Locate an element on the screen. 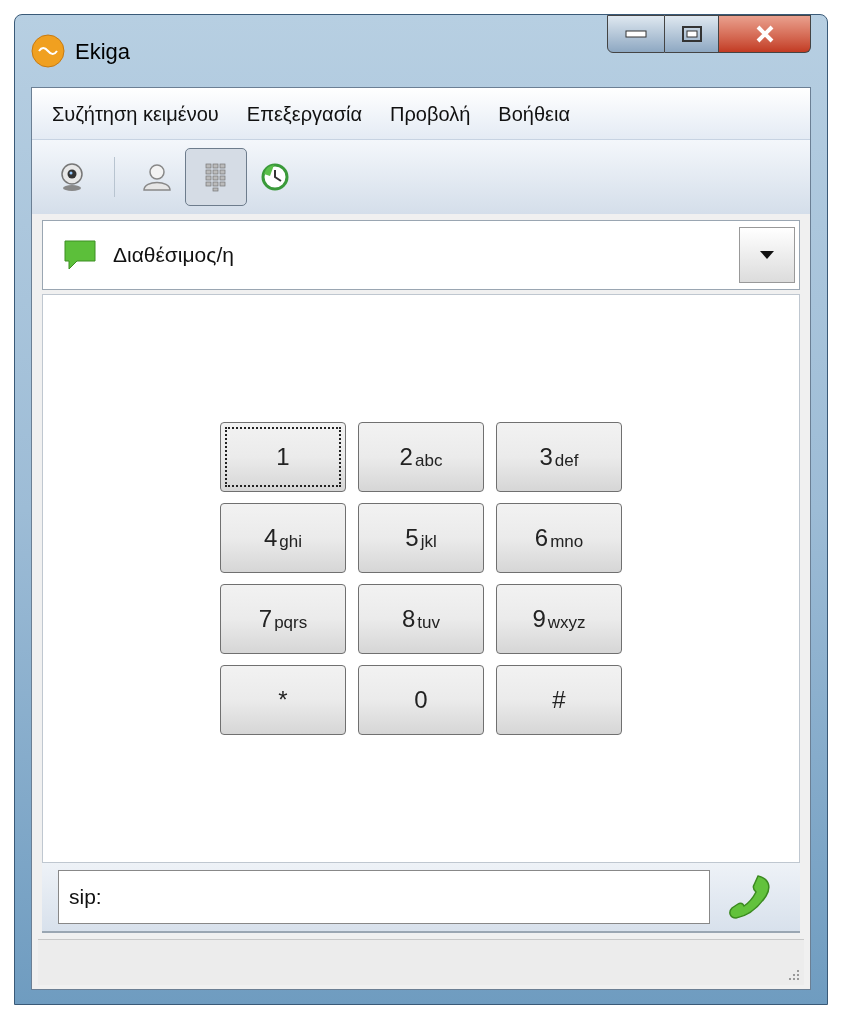 Image resolution: width=842 pixels, height=1019 pixels. keypad-key: 7 pqrs is located at coordinates (283, 619).